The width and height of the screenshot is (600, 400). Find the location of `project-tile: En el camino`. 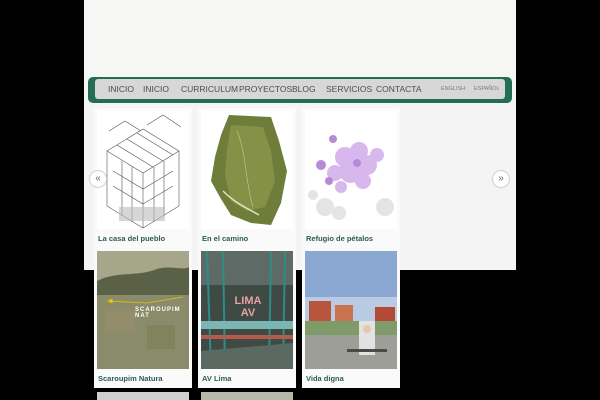

project-tile: En el camino is located at coordinates (247, 178).